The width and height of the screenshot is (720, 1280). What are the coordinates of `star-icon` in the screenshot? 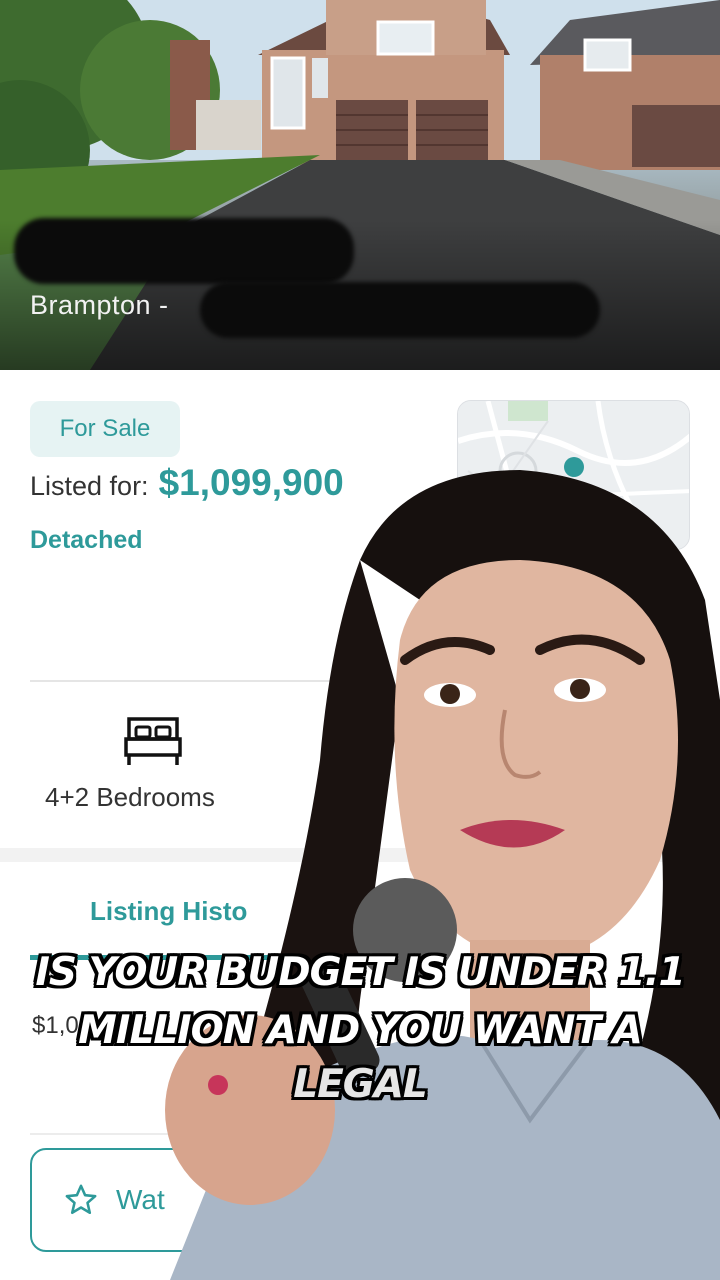 It's located at (81, 1199).